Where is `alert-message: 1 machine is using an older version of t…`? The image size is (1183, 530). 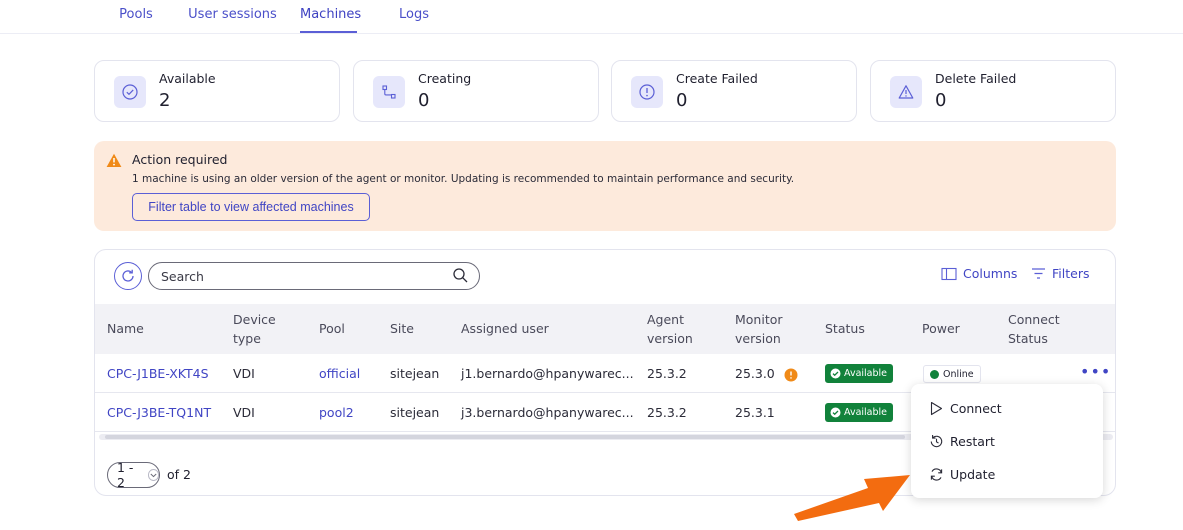 alert-message: 1 machine is using an older version of t… is located at coordinates (463, 179).